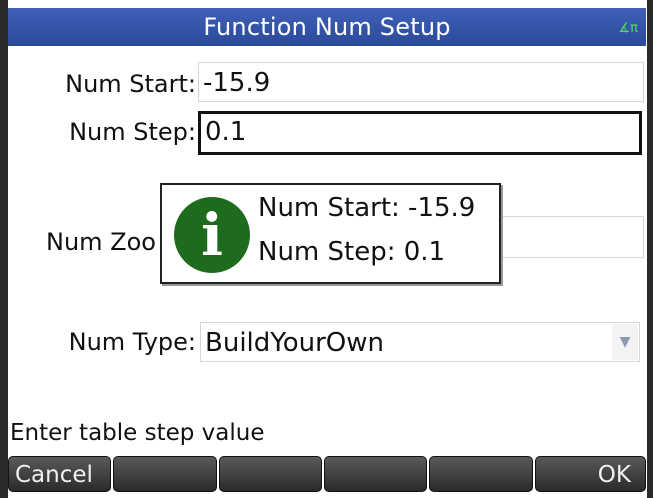 Image resolution: width=653 pixels, height=498 pixels. Describe the element at coordinates (590, 474) in the screenshot. I see `ok-button: OK` at that location.